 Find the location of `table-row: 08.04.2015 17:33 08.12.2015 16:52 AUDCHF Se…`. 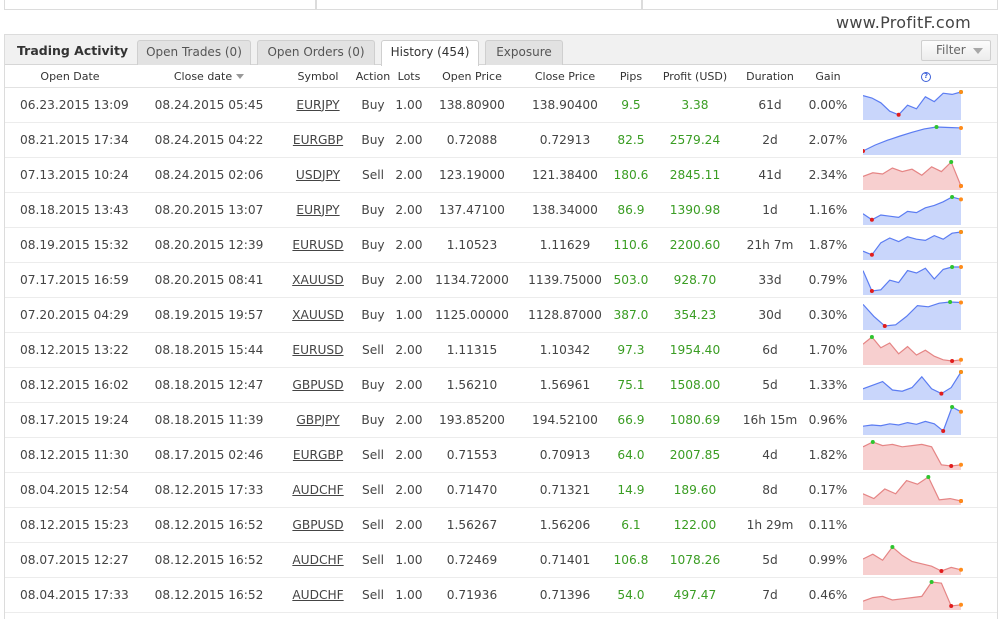

table-row: 08.04.2015 17:33 08.12.2015 16:52 AUDCHF Se… is located at coordinates (501, 595).